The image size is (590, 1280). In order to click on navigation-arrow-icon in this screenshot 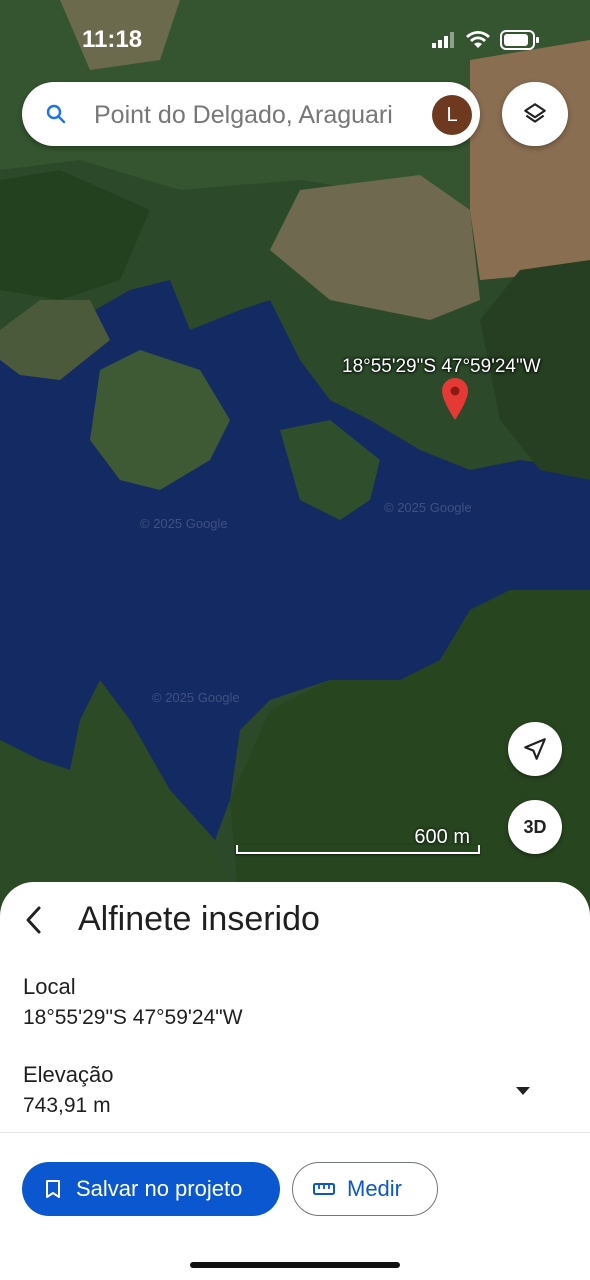, I will do `click(535, 749)`.